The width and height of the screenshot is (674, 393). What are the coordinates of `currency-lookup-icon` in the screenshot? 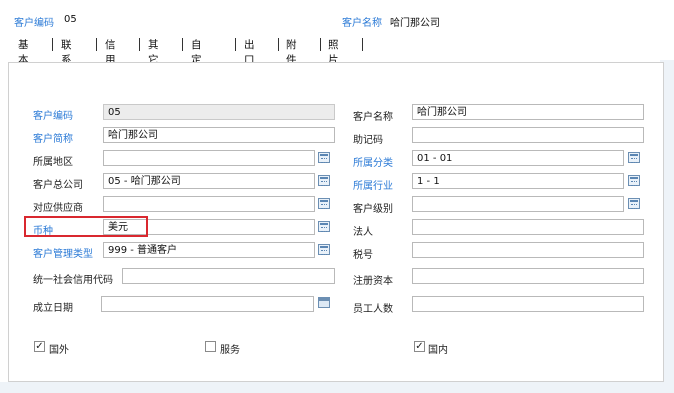 It's located at (324, 226).